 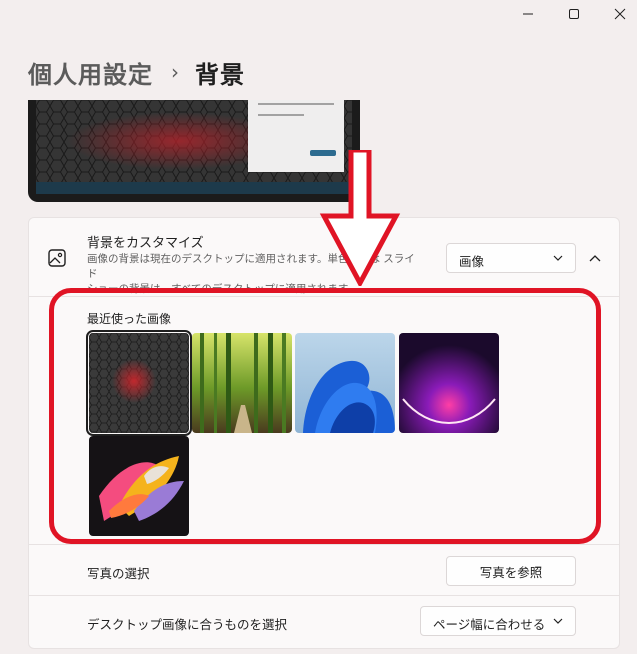 What do you see at coordinates (187, 624) in the screenshot?
I see `fit-choice-label: デスクトップ画像に合うものを選択` at bounding box center [187, 624].